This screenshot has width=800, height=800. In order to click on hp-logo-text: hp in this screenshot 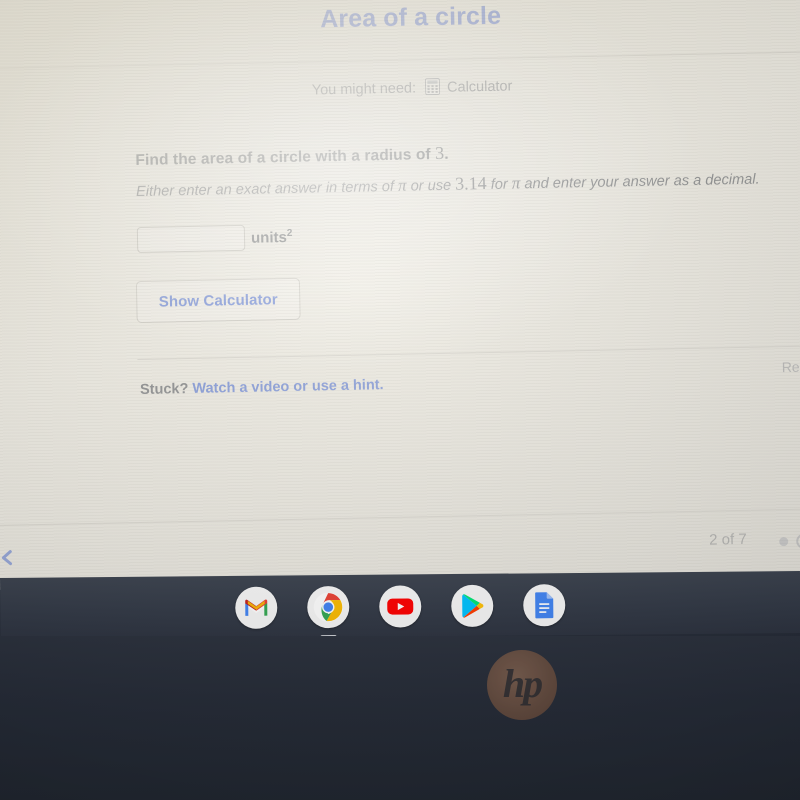, I will do `click(522, 683)`.